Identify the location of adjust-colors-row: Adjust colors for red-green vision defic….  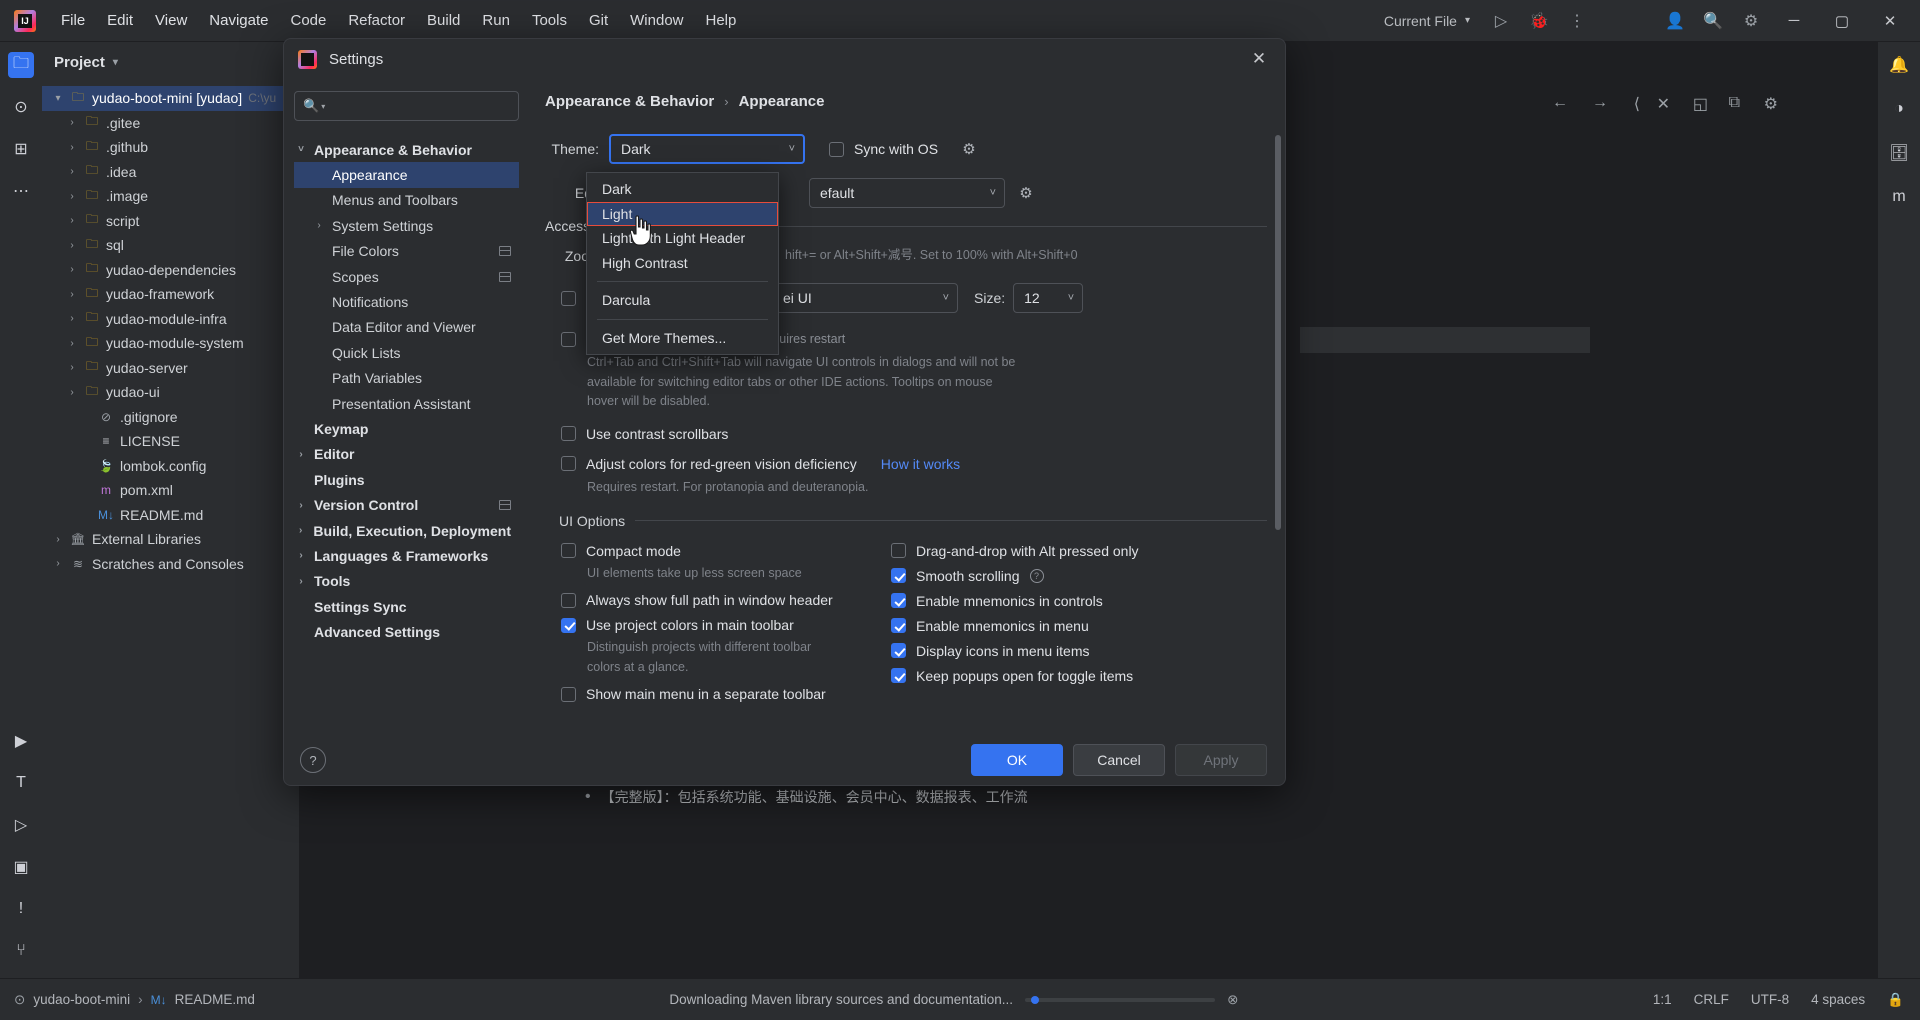
(923, 464).